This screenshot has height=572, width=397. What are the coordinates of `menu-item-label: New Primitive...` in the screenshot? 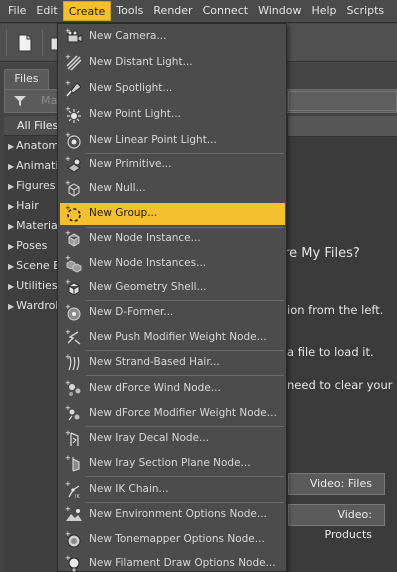 It's located at (130, 164).